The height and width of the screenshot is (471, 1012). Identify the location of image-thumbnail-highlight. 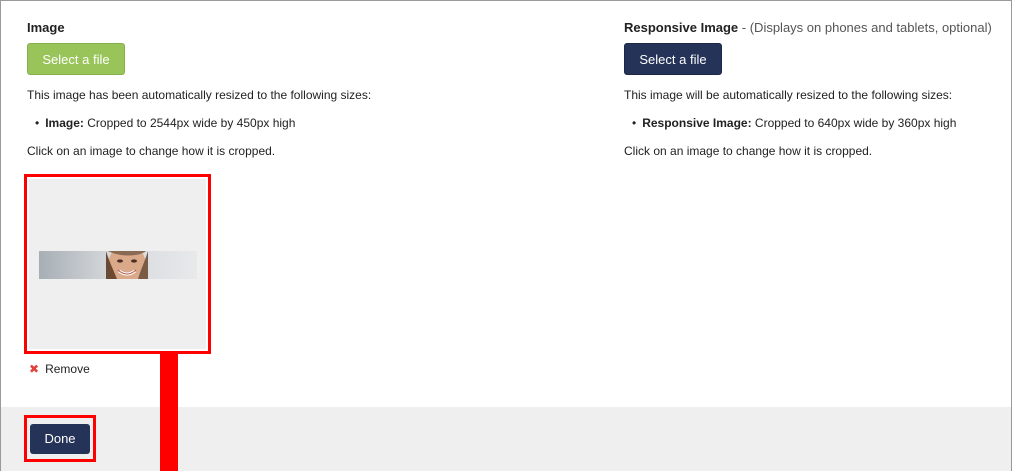
(117, 264).